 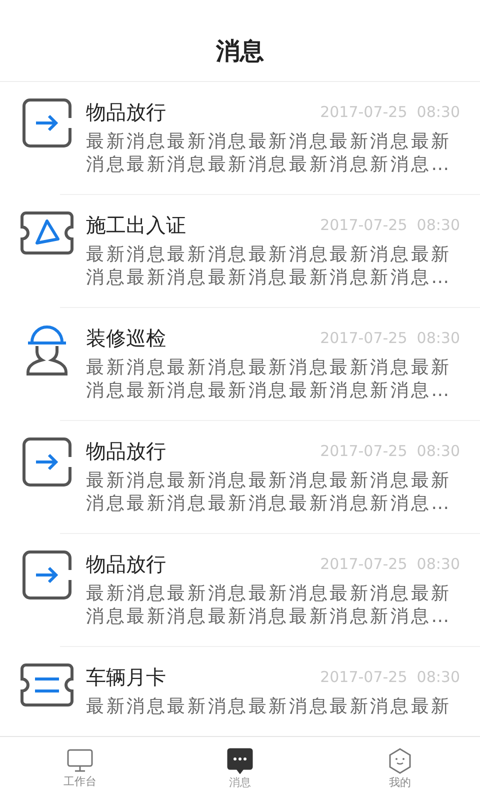 What do you see at coordinates (400, 761) in the screenshot?
I see `hexagon-face-icon` at bounding box center [400, 761].